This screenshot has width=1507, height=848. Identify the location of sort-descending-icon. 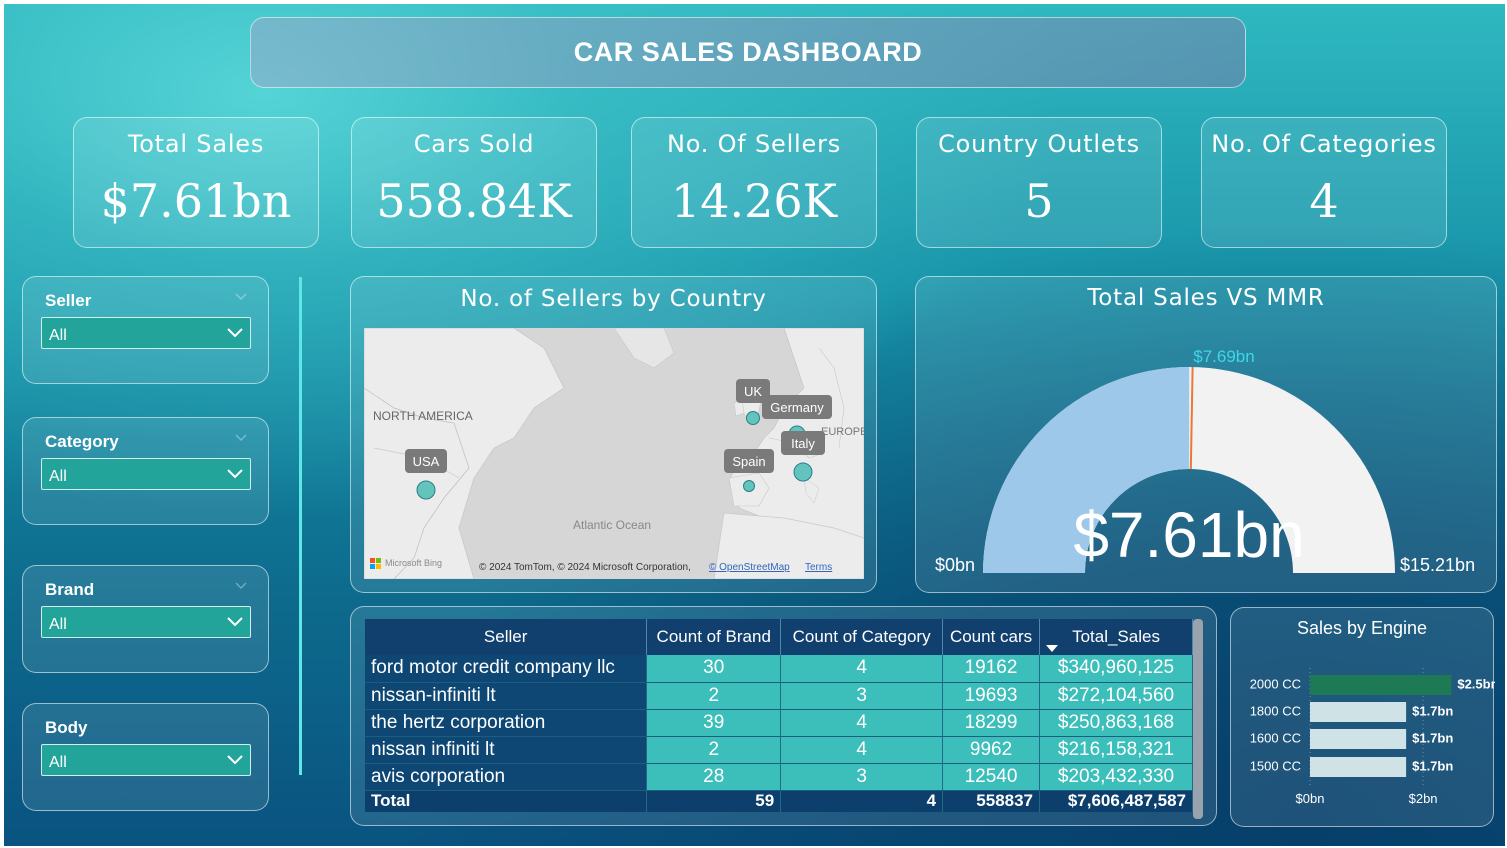
(1052, 649).